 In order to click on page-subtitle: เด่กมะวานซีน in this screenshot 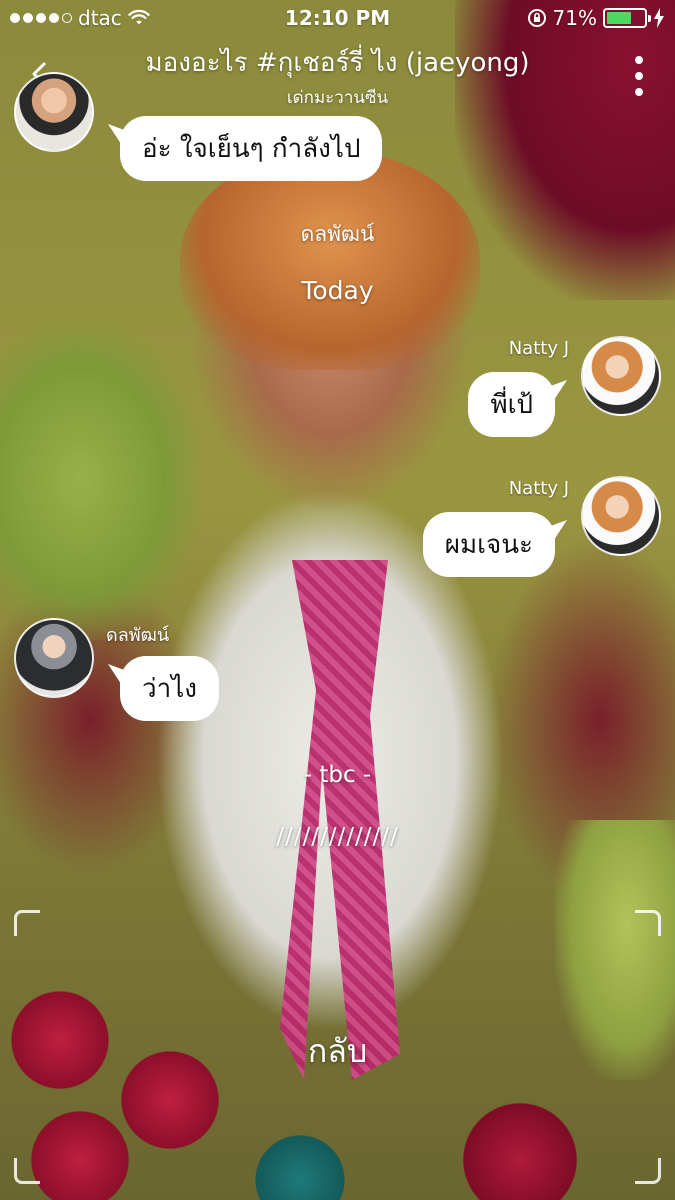, I will do `click(337, 98)`.